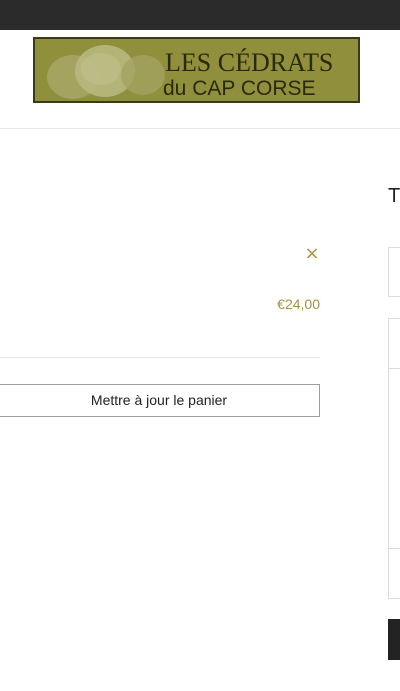 The image size is (400, 691). Describe the element at coordinates (394, 196) in the screenshot. I see `cart-totals-title: T` at that location.